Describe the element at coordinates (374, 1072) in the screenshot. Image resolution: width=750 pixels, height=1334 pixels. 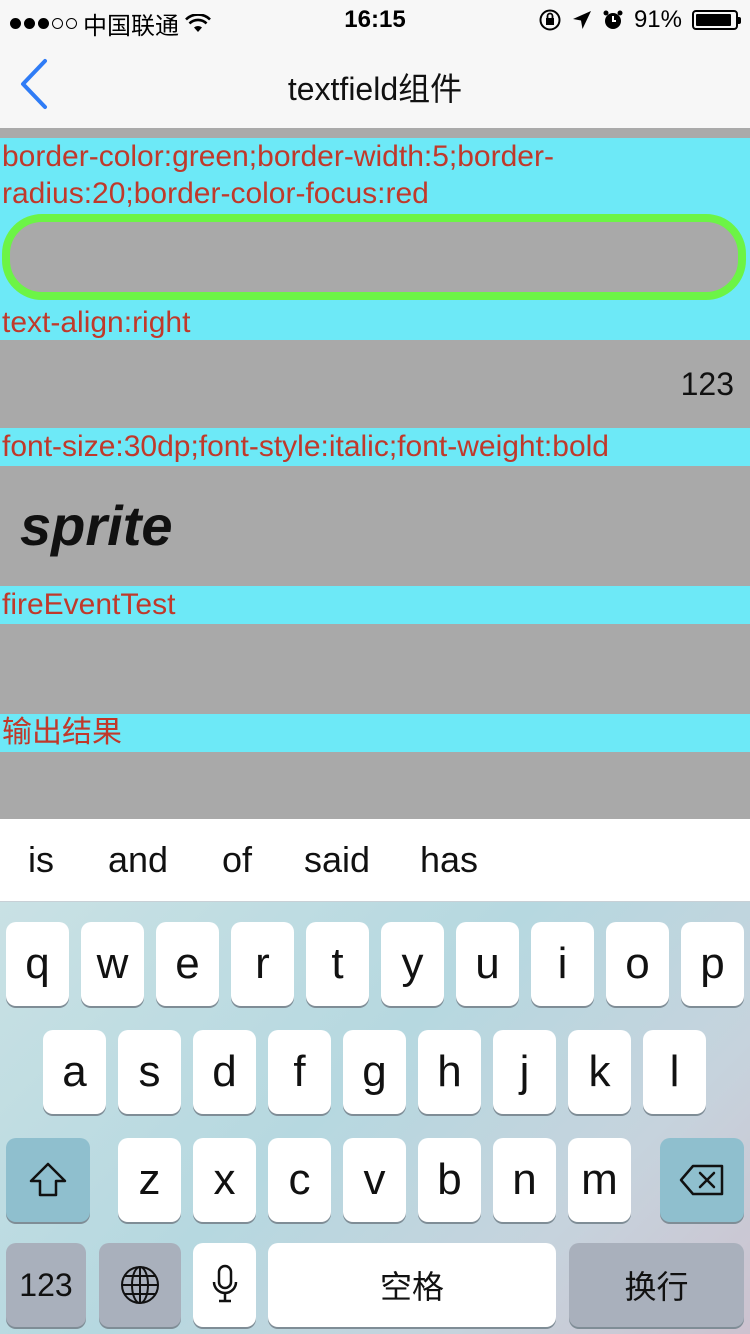
I see `key-g: g` at that location.